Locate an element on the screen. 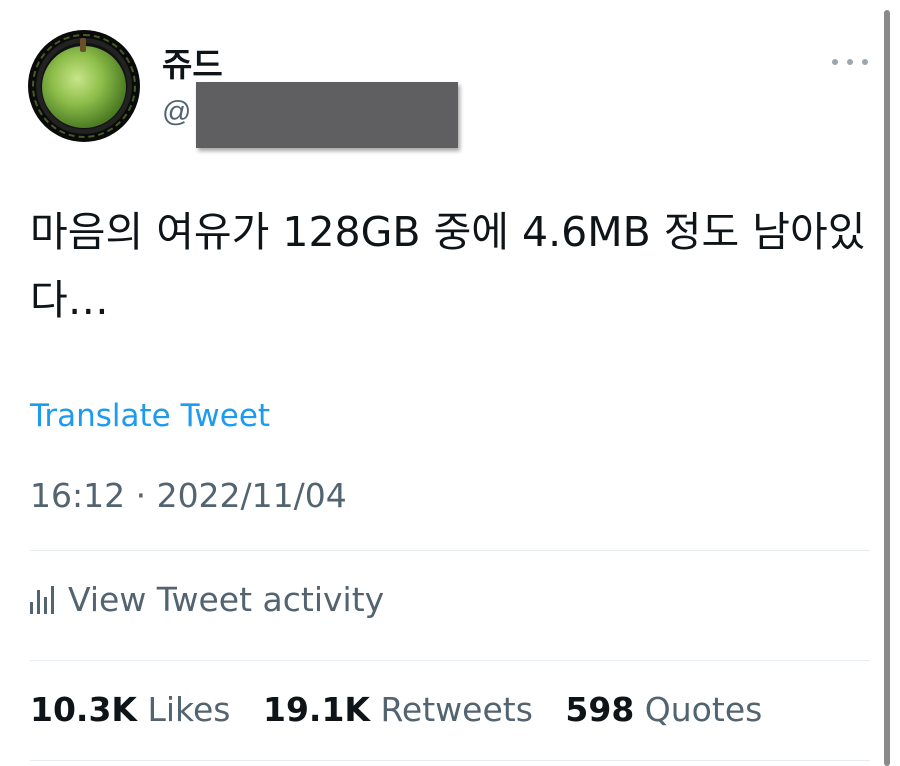 Image resolution: width=900 pixels, height=766 pixels. apple-logo-icon is located at coordinates (84, 87).